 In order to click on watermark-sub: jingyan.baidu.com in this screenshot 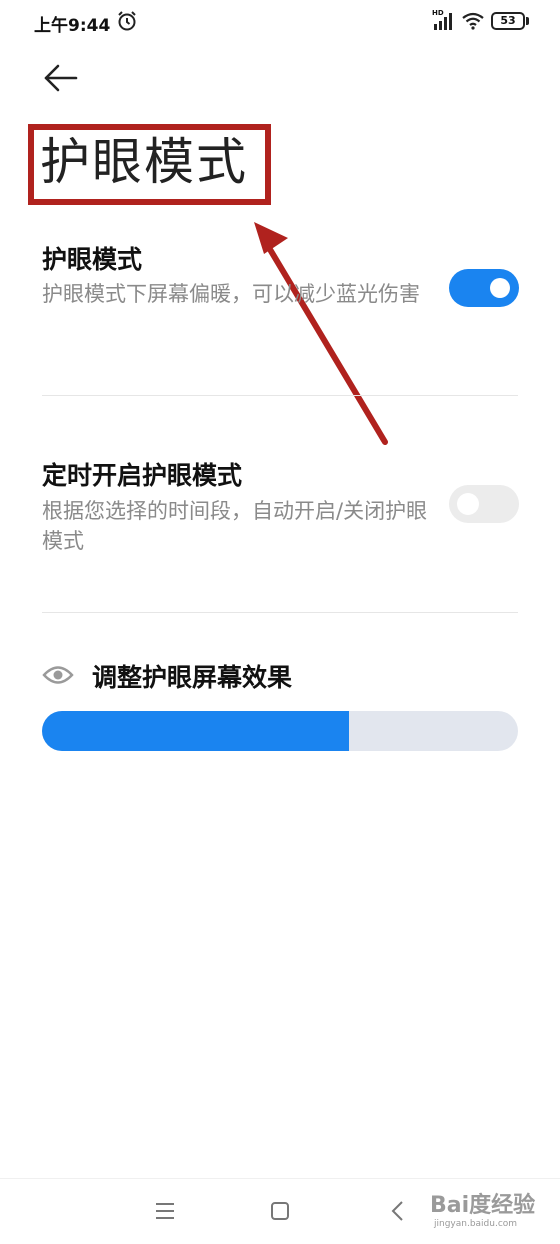, I will do `click(476, 1224)`.